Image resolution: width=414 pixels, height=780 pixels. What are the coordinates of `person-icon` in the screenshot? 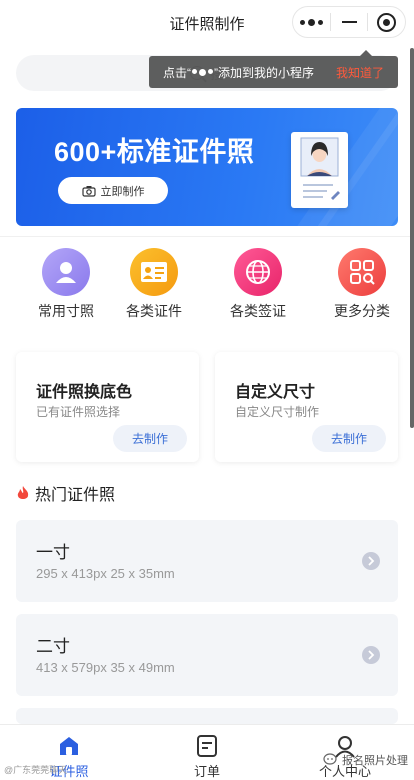 It's located at (66, 272).